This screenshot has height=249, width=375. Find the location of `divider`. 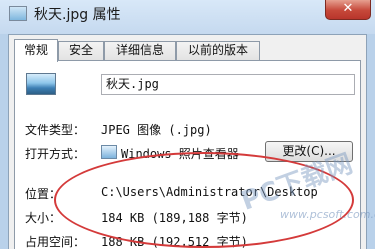

divider is located at coordinates (190, 105).